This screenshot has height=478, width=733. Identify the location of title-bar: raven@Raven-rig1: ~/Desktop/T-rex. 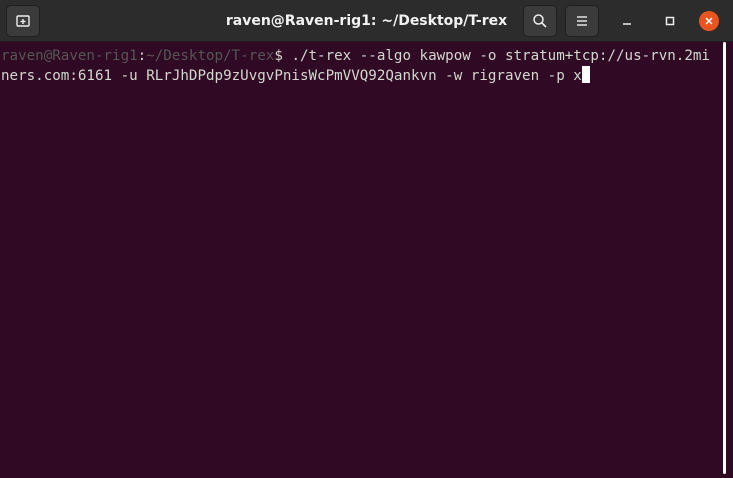
(366, 21).